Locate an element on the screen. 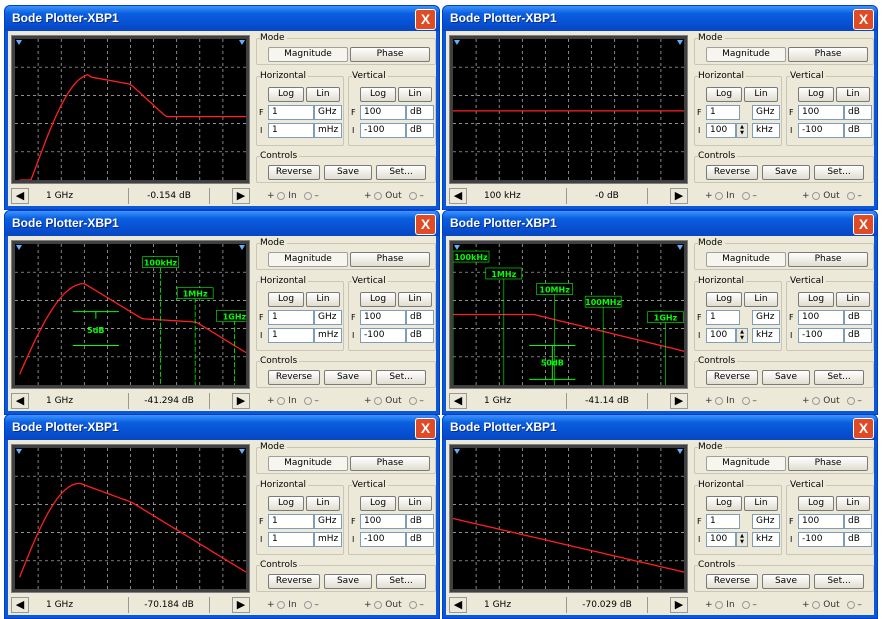 The width and height of the screenshot is (882, 619). plot-area: 100kHz1MHz 10MHz 100MHz 1GHz 50dB is located at coordinates (568, 314).